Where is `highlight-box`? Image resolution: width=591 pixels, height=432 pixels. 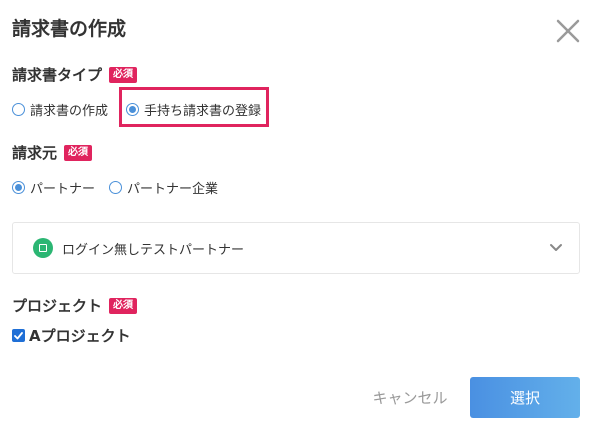
highlight-box is located at coordinates (194, 107).